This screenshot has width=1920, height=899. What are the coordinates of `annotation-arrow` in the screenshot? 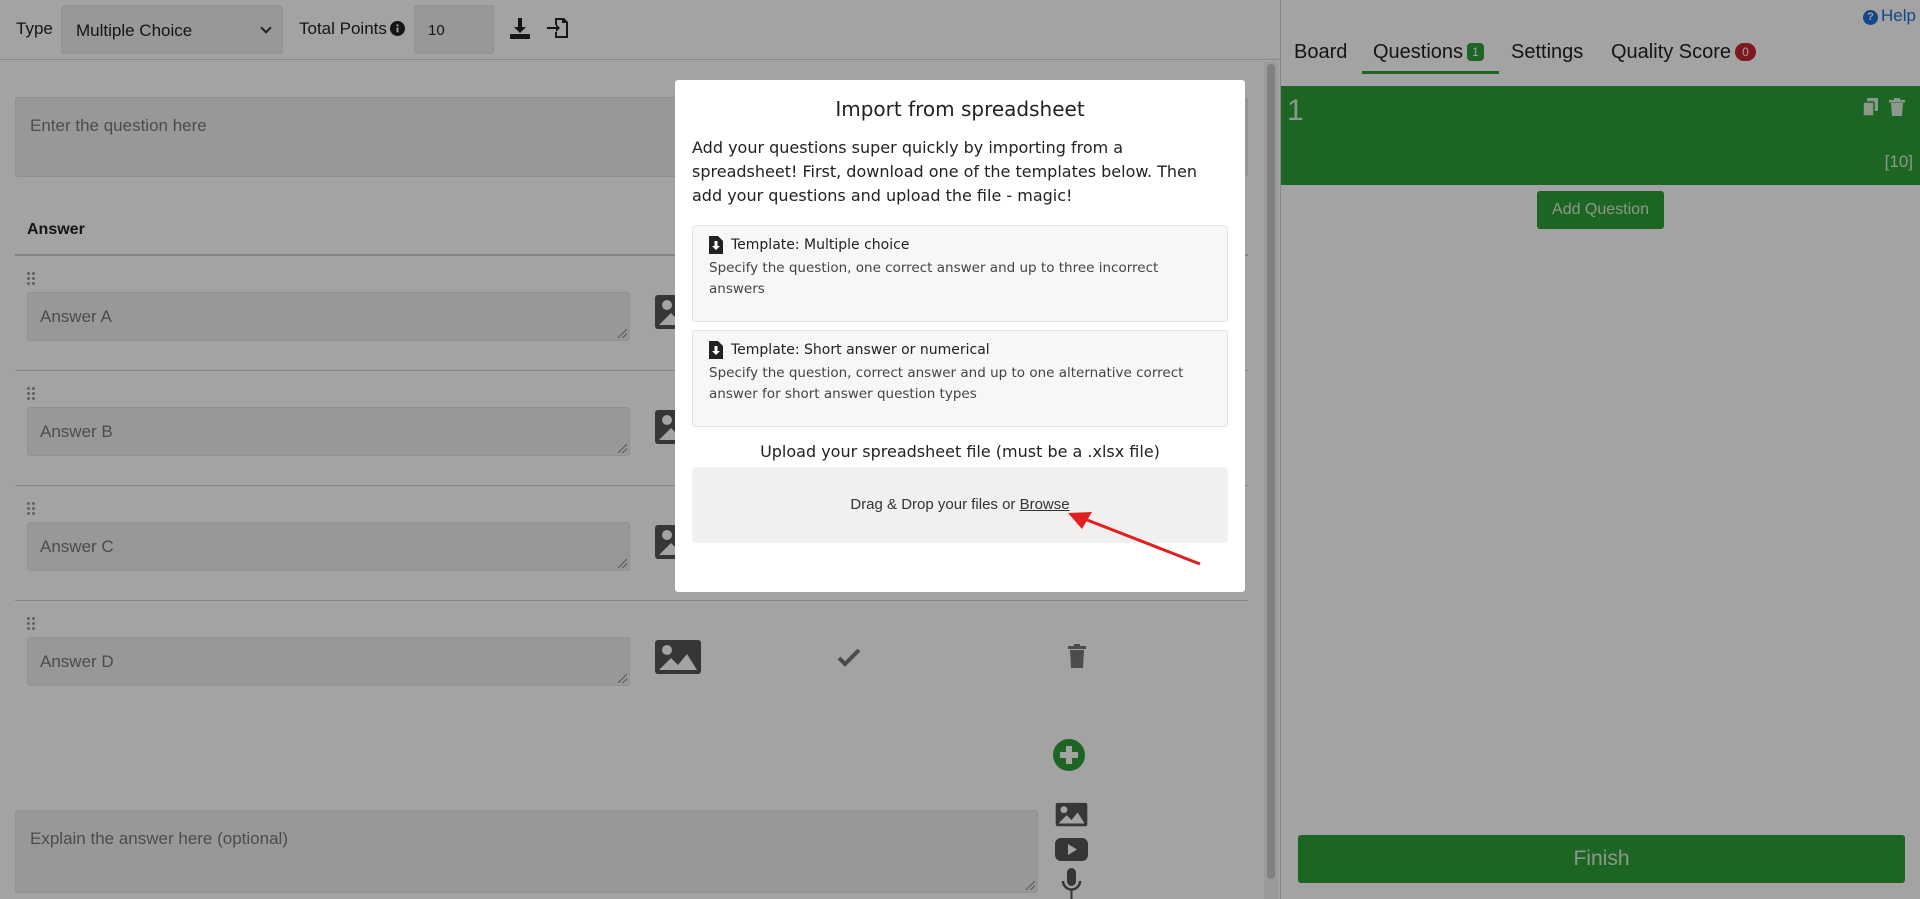 It's located at (1134, 539).